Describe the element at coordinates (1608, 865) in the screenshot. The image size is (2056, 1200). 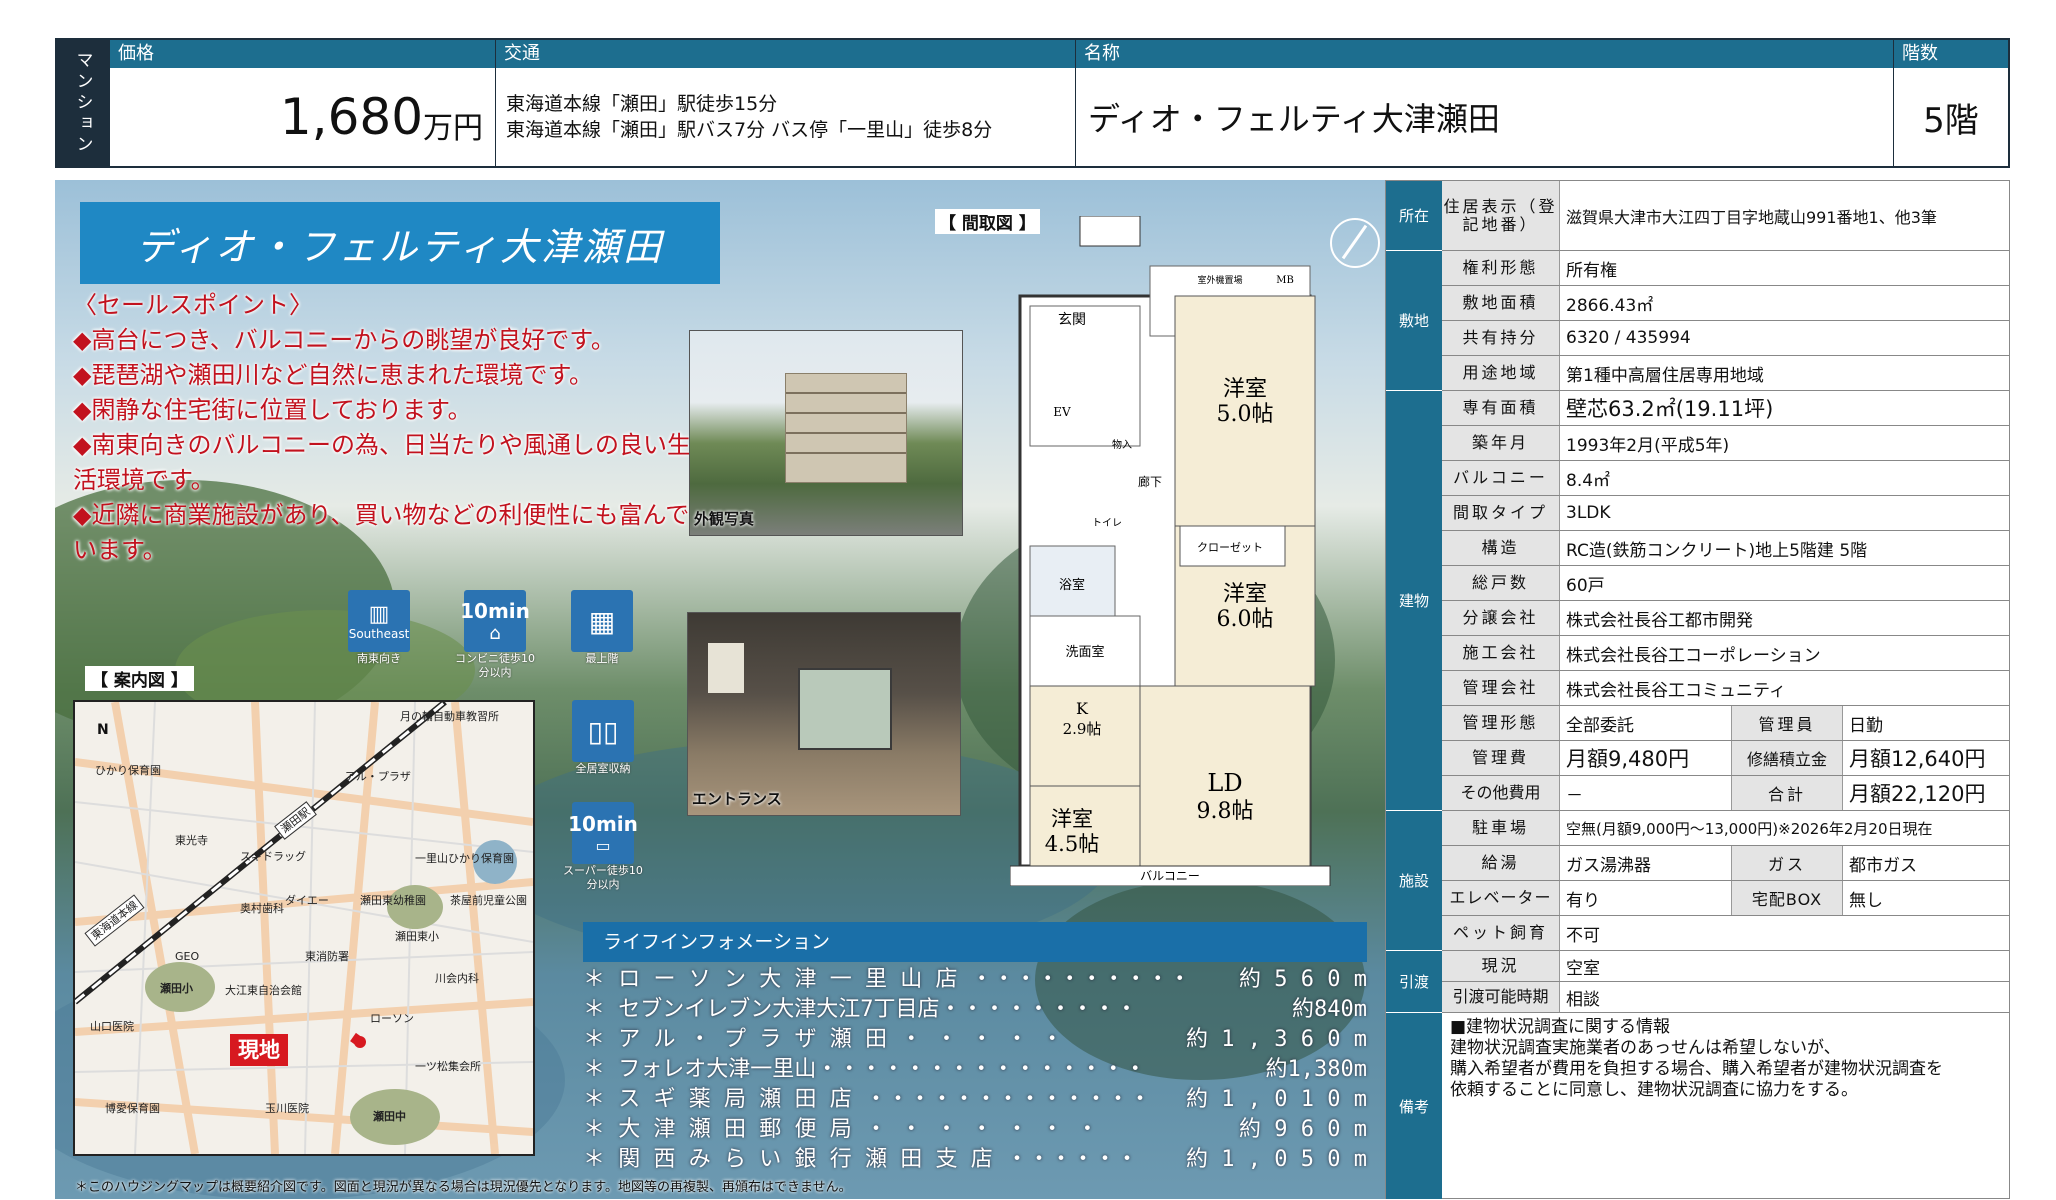
I see `spec-value: ガス湯沸器` at that location.